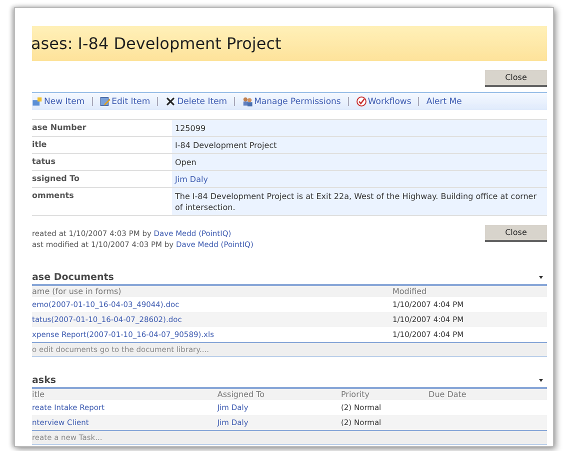 The width and height of the screenshot is (567, 451). Describe the element at coordinates (409, 291) in the screenshot. I see `column-header: Modified` at that location.